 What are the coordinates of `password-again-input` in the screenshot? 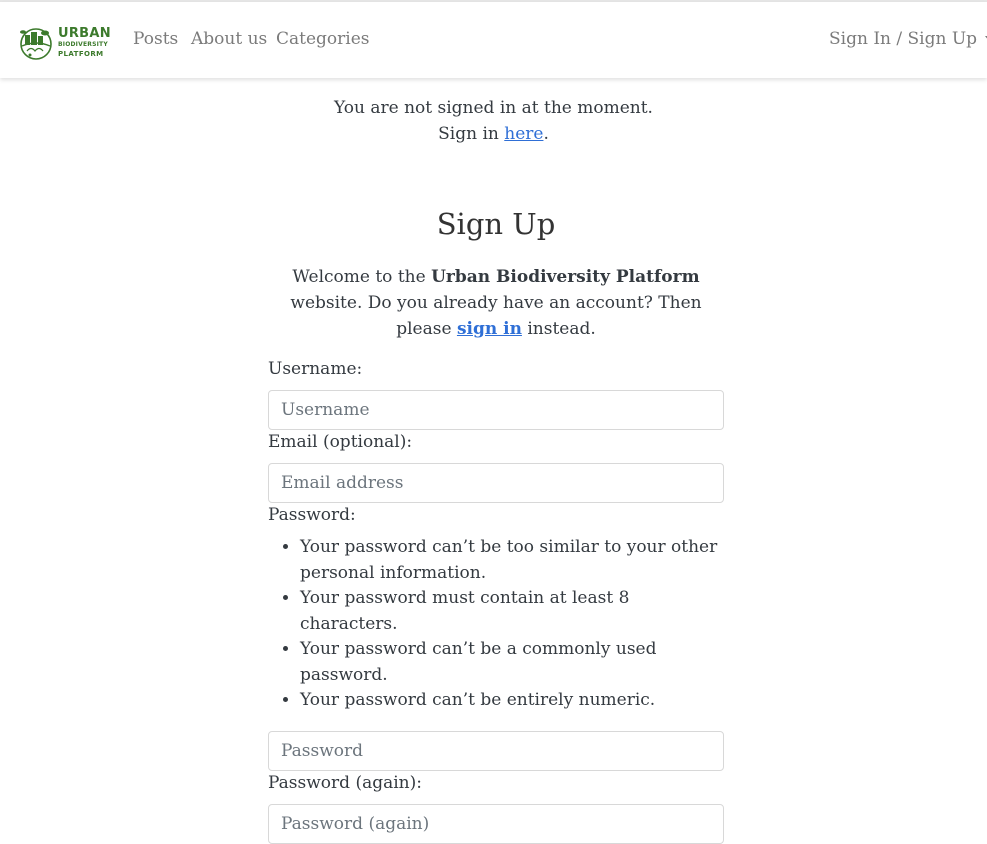 It's located at (496, 823).